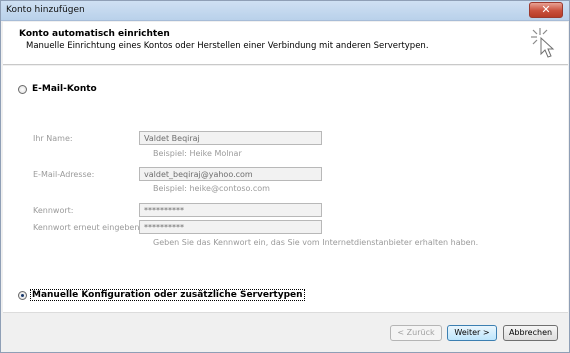  I want to click on email-label: E-Mail-Adresse:, so click(64, 174).